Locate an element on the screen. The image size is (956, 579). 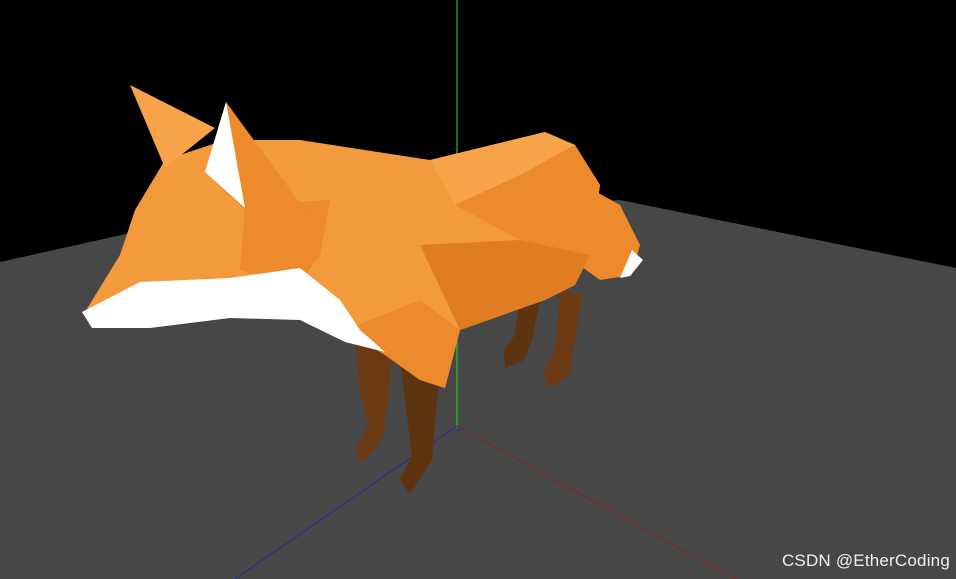
watermark-text: CSDN @EtherCoding is located at coordinates (865, 560).